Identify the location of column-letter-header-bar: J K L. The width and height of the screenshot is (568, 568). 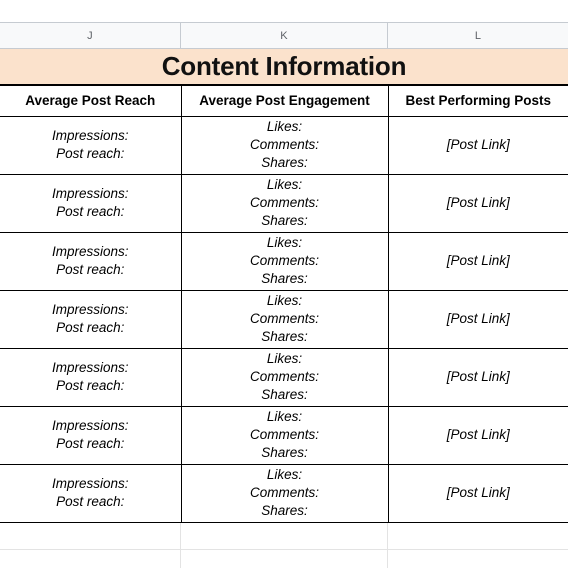
(284, 35).